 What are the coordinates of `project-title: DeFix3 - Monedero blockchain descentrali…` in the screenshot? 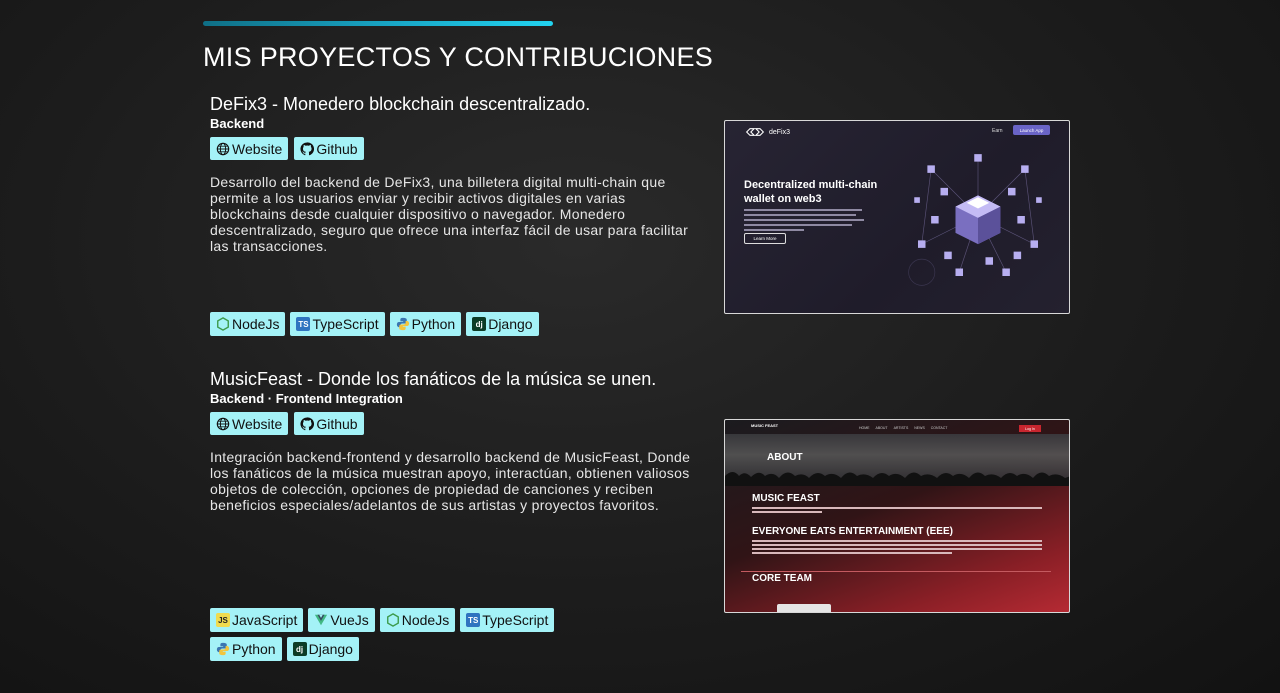 It's located at (400, 104).